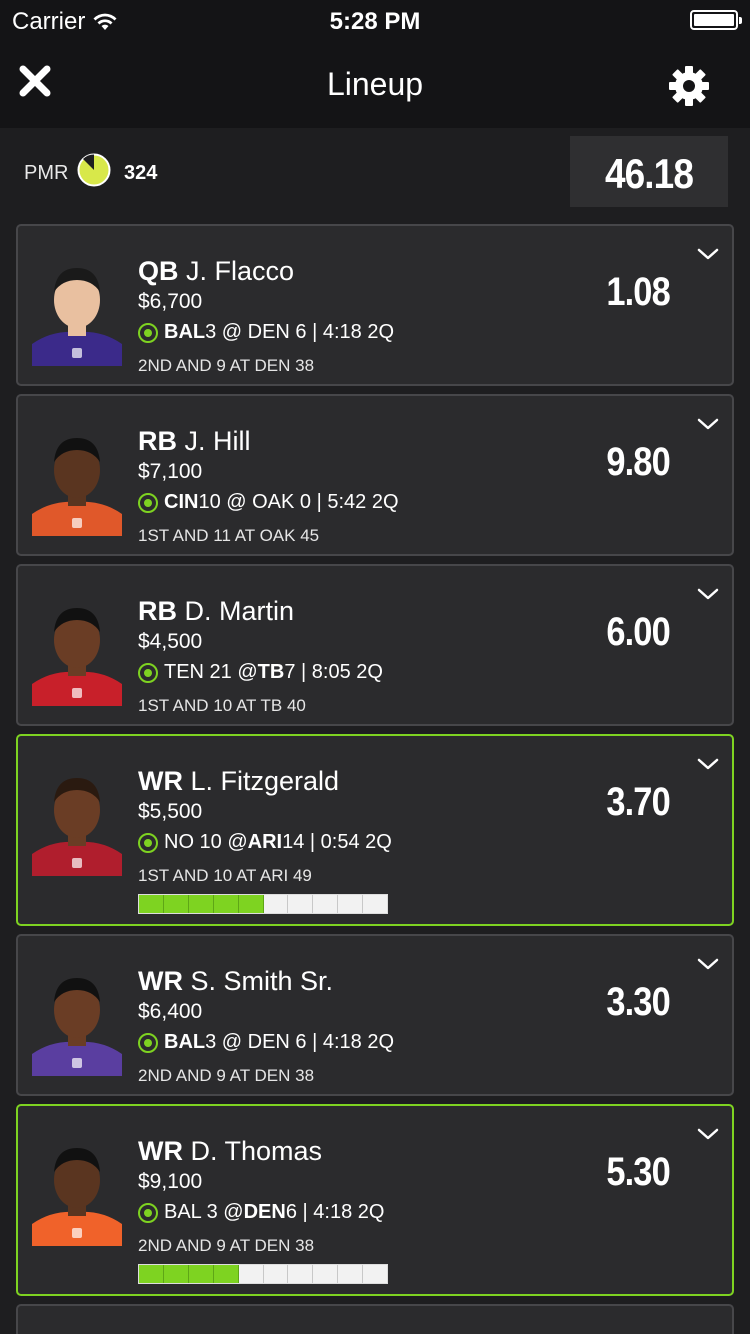 This screenshot has width=750, height=1334. Describe the element at coordinates (229, 535) in the screenshot. I see `game-situation: 1ST AND 11 AT OAK 45` at that location.